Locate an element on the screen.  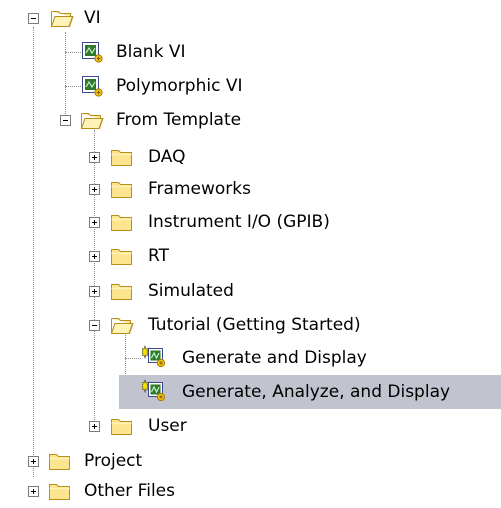
tree-node-label: Other Files is located at coordinates (129, 491).